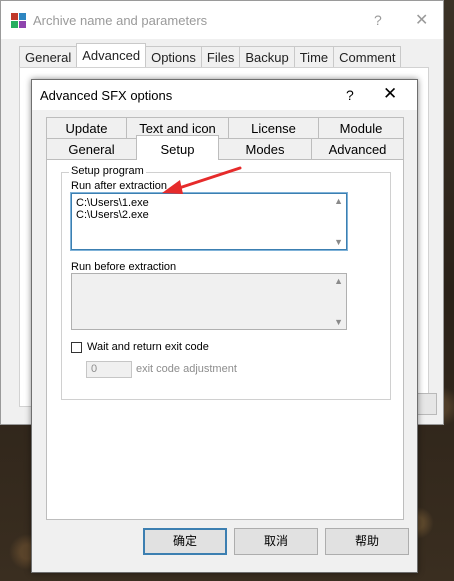  Describe the element at coordinates (202, 180) in the screenshot. I see `red-arrow-annotation` at that location.